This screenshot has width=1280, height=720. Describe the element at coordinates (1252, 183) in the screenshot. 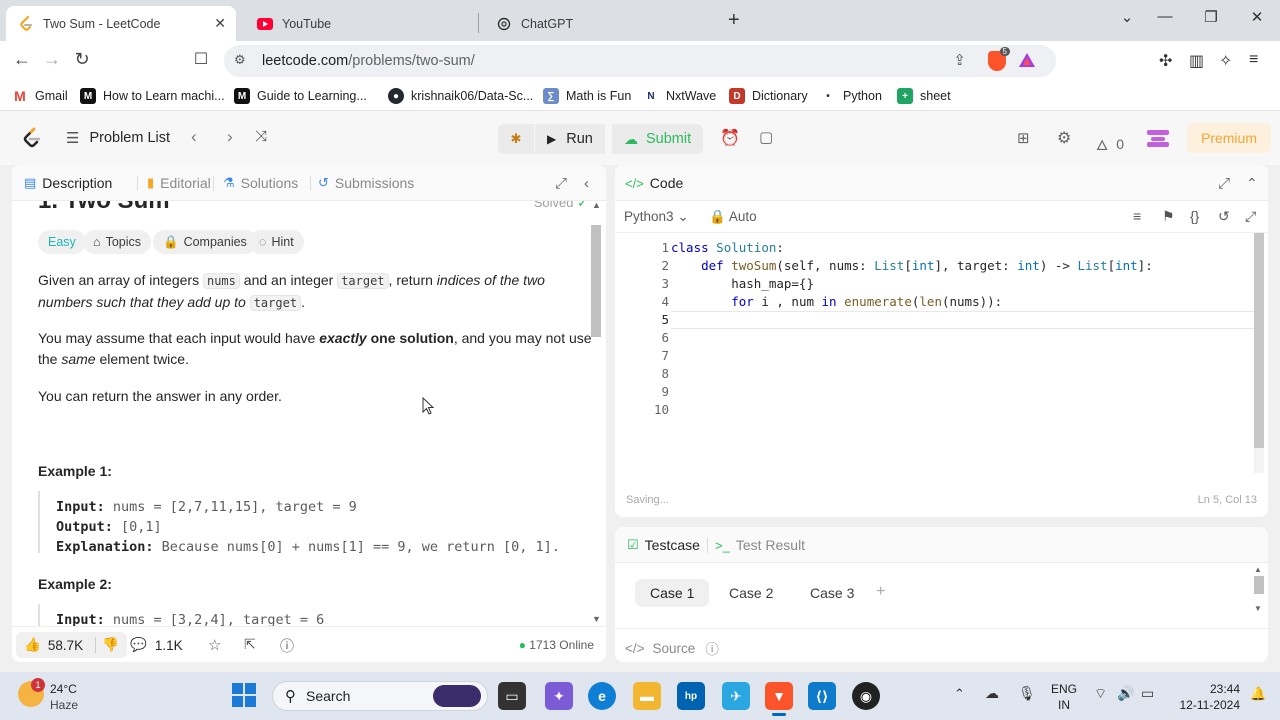

I see `collapse-icon: ⌃` at that location.